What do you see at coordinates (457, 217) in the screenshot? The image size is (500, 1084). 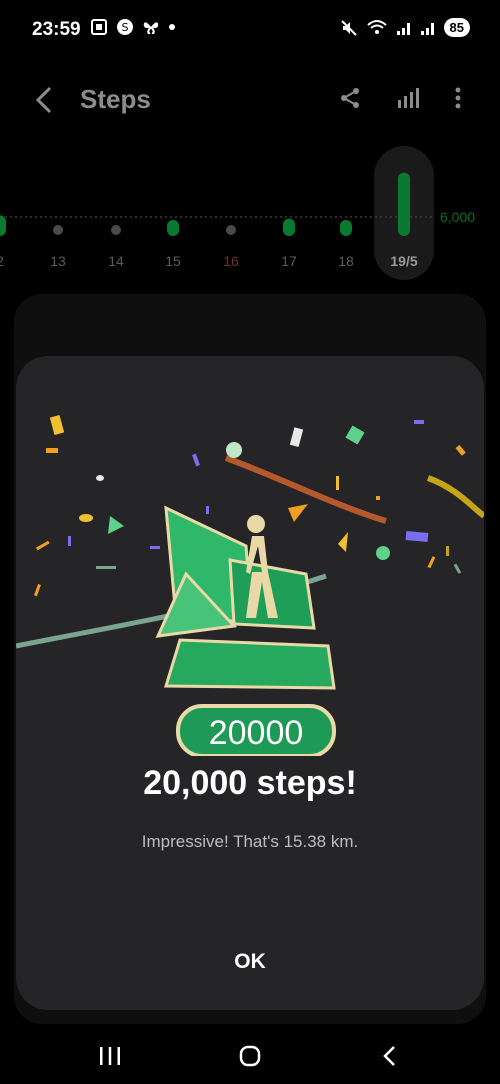 I see `goal-label: 6,000` at bounding box center [457, 217].